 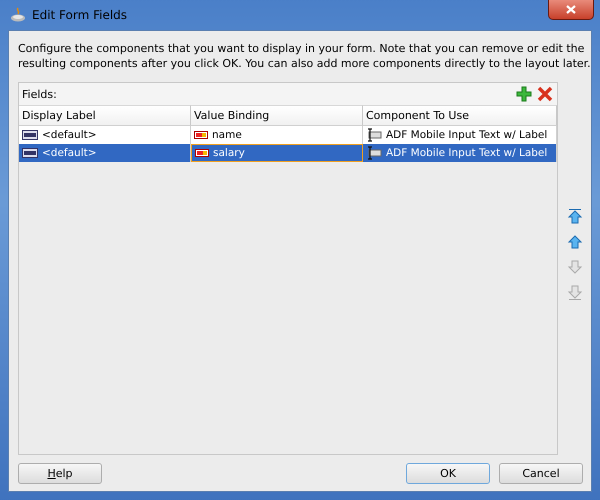 I want to click on table-cell: name, so click(x=277, y=135).